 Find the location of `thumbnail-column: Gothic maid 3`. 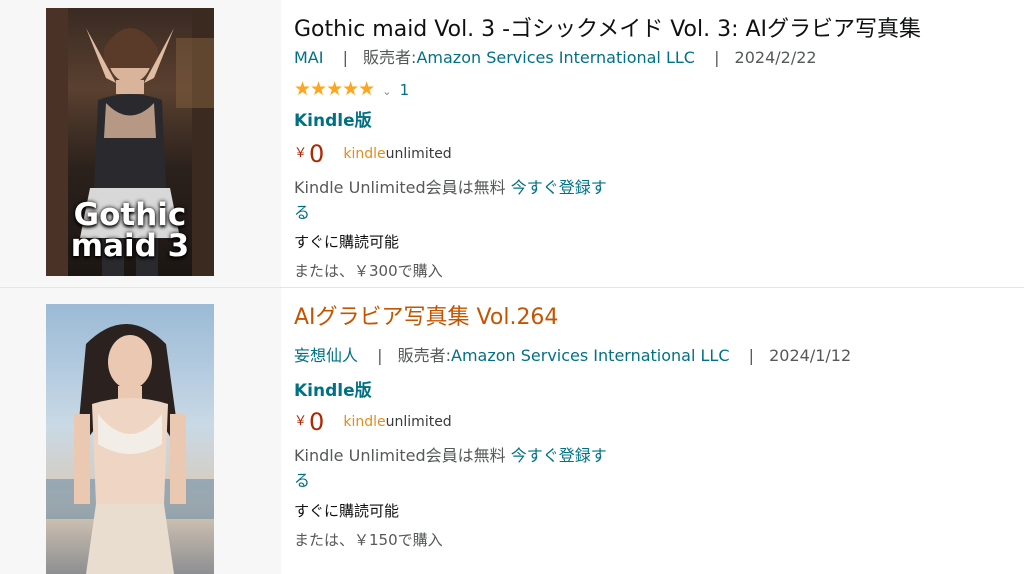

thumbnail-column: Gothic maid 3 is located at coordinates (140, 143).